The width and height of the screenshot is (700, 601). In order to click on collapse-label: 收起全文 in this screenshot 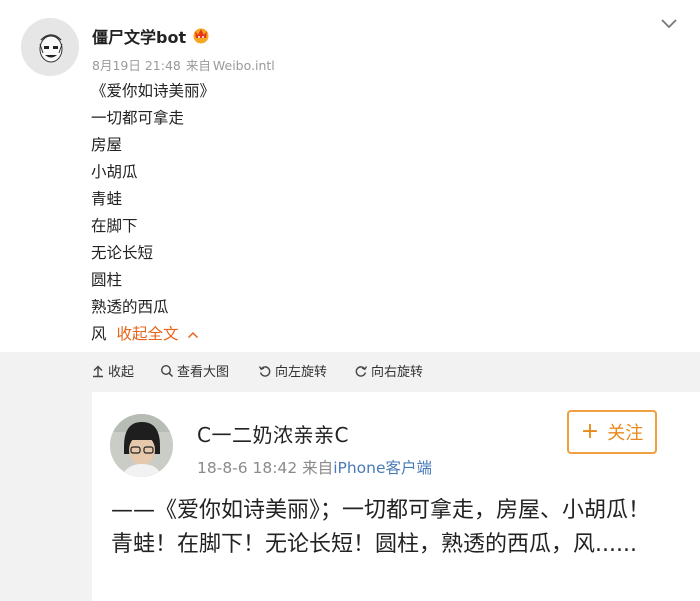, I will do `click(147, 334)`.